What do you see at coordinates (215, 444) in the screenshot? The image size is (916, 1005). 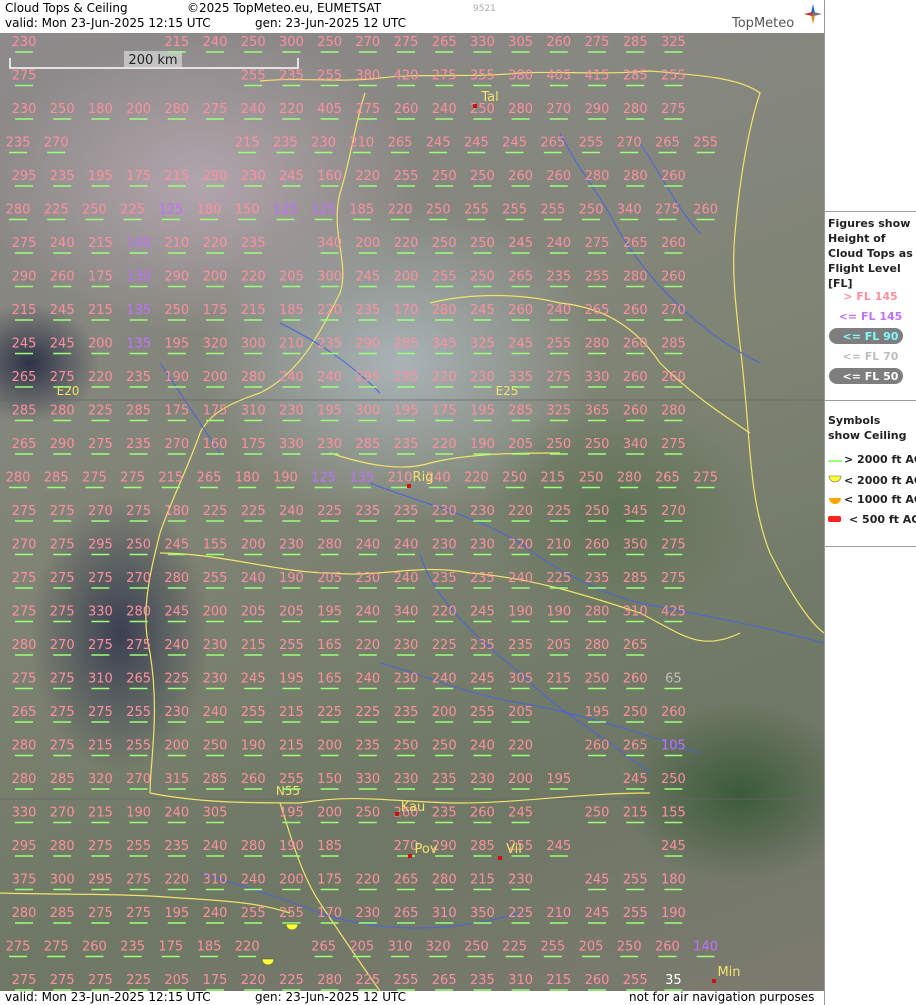 I see `cloud-top-value: 160` at bounding box center [215, 444].